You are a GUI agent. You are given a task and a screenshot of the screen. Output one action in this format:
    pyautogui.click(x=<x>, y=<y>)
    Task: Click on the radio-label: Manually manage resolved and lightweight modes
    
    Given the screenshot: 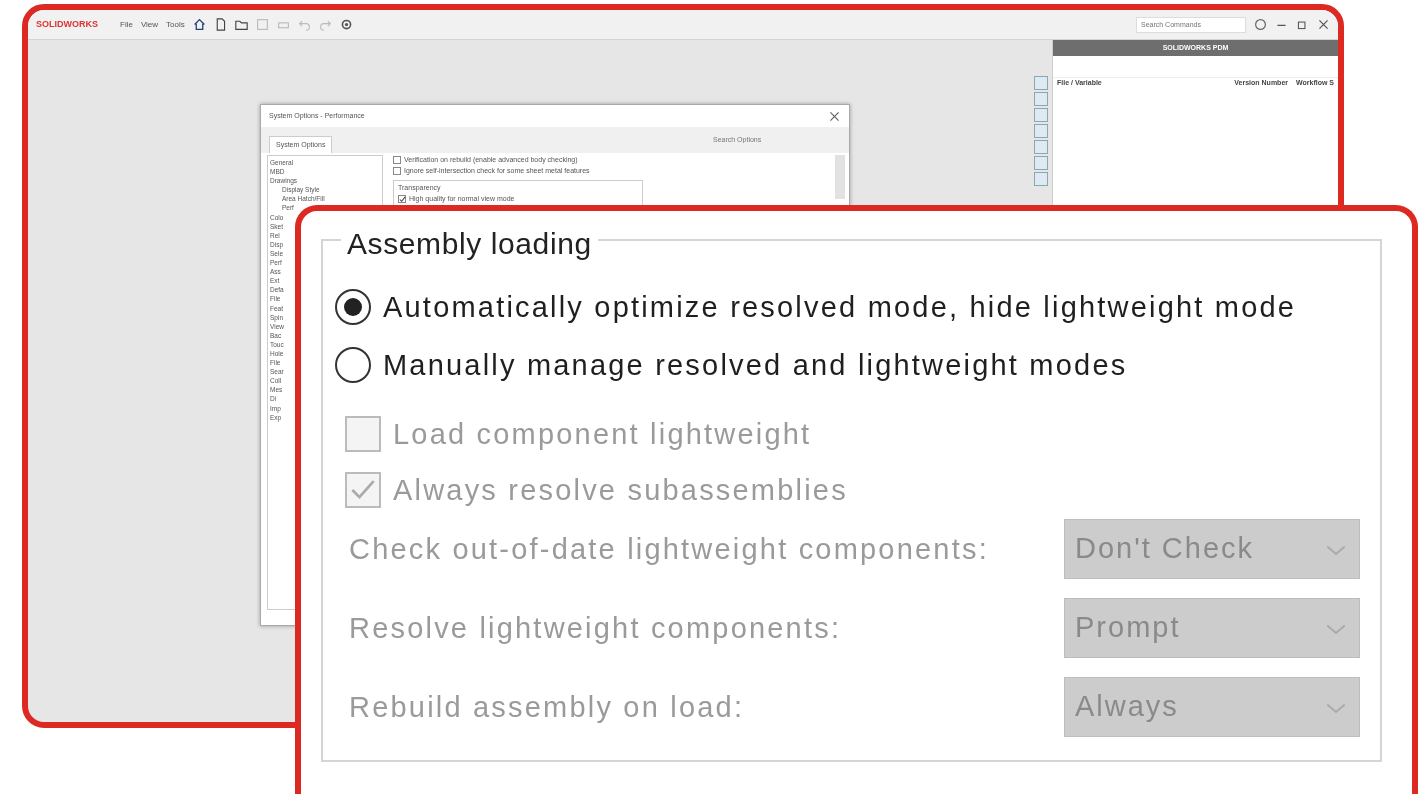 What is the action you would take?
    pyautogui.click(x=755, y=365)
    